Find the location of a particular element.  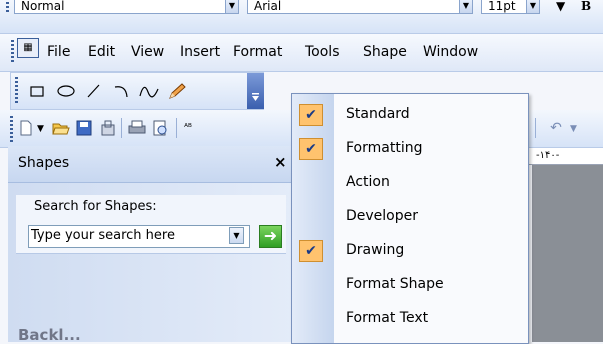

print-icon is located at coordinates (137, 128).